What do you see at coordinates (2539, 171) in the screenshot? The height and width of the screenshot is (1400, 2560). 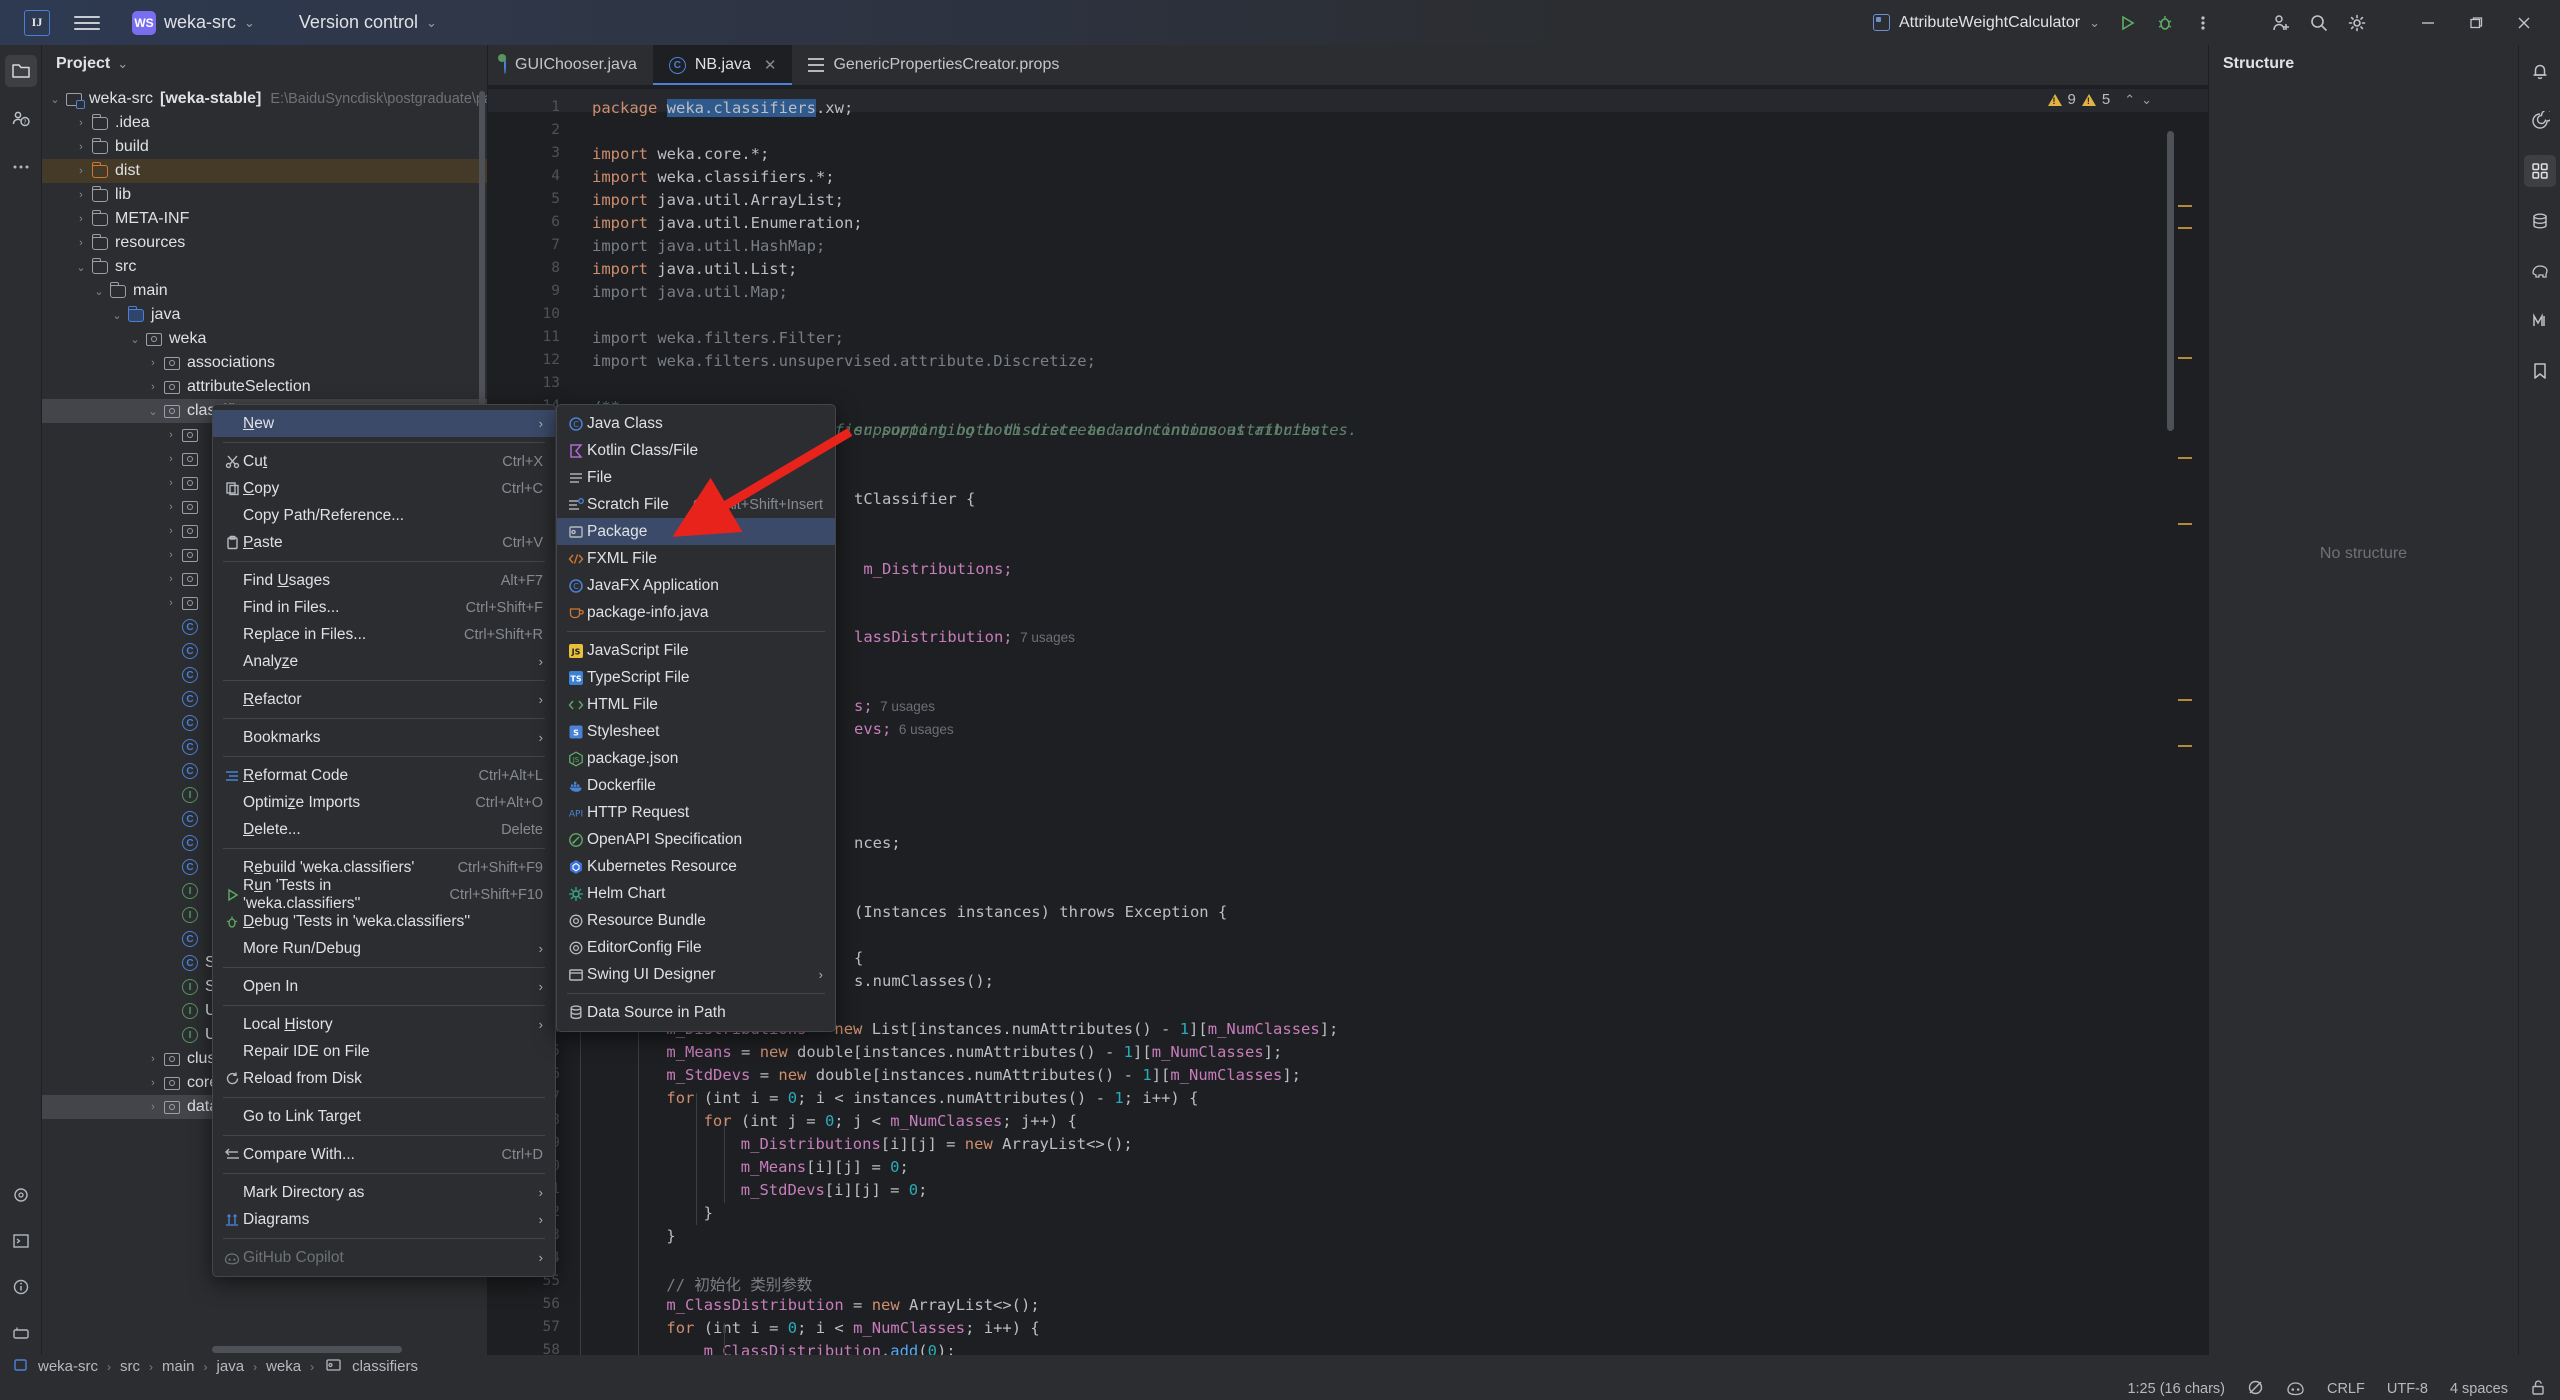 I see `structure-grid-icon` at bounding box center [2539, 171].